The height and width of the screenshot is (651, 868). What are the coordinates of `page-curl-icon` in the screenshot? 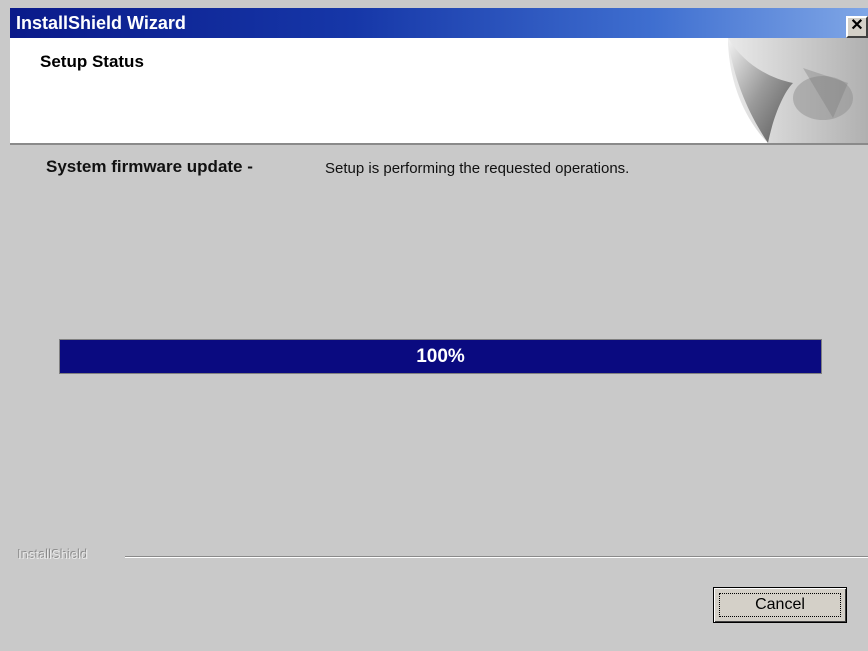 It's located at (770, 90).